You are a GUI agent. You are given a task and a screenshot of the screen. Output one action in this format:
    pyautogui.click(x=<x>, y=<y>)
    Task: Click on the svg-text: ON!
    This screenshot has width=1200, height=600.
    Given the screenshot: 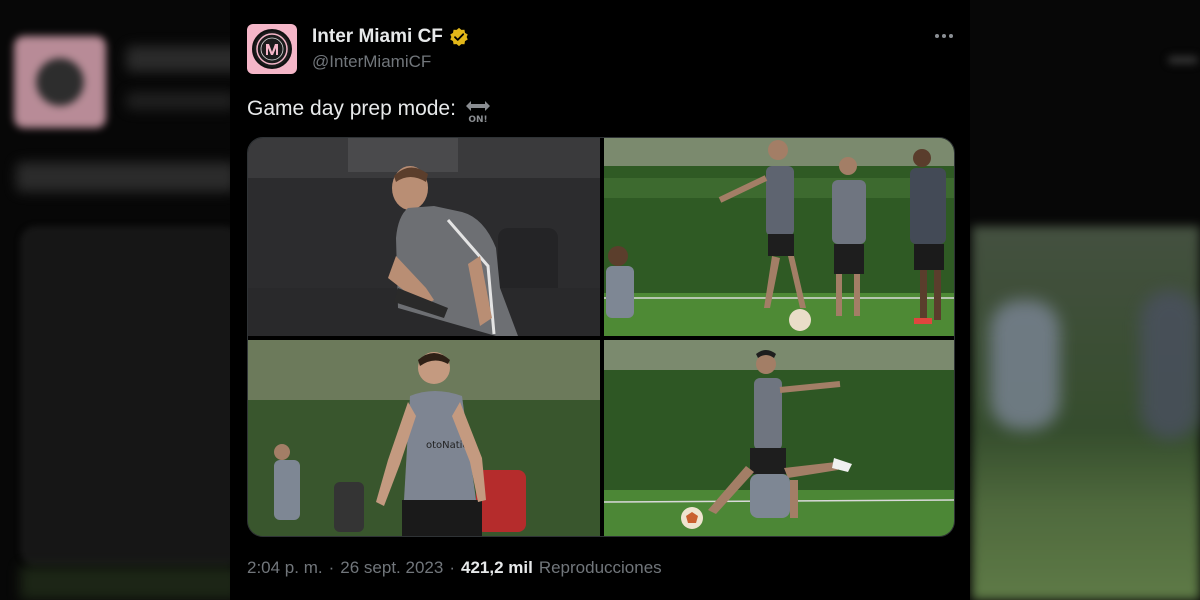 What is the action you would take?
    pyautogui.click(x=477, y=120)
    